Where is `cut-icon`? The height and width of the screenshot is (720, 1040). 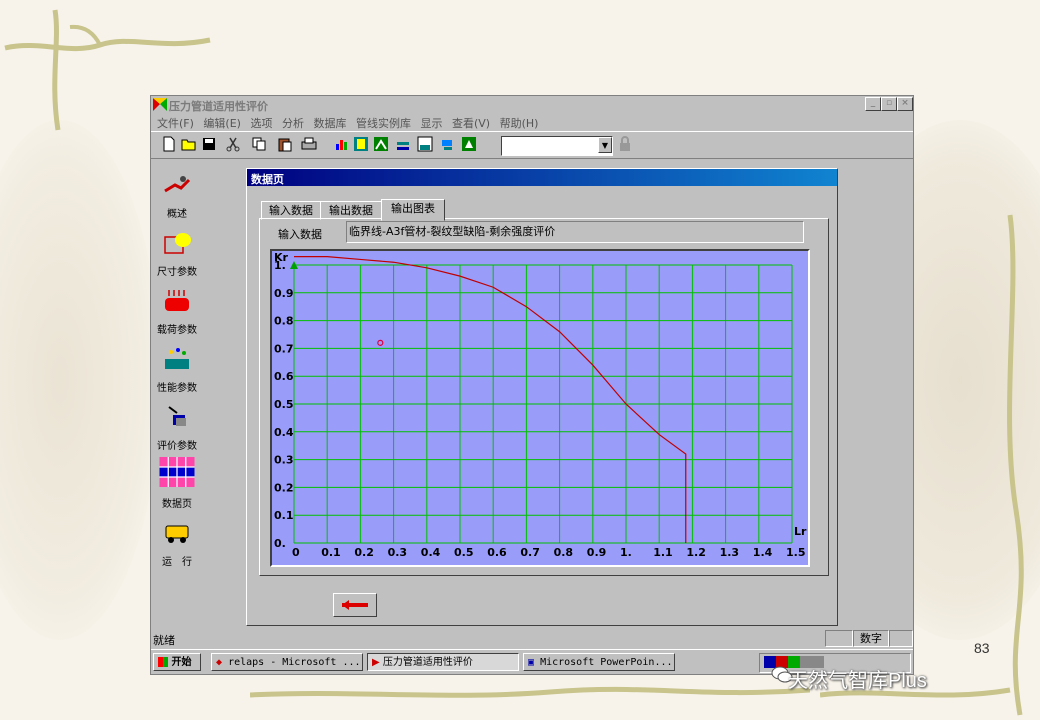 cut-icon is located at coordinates (233, 144).